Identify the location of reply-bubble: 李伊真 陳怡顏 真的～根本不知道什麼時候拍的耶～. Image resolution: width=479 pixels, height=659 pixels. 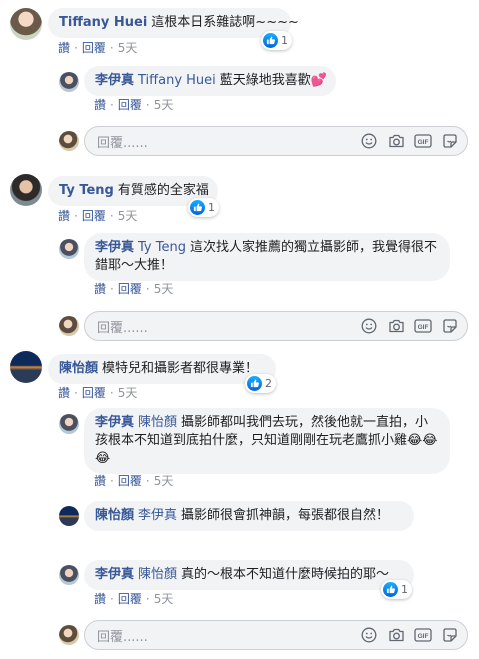
(249, 575).